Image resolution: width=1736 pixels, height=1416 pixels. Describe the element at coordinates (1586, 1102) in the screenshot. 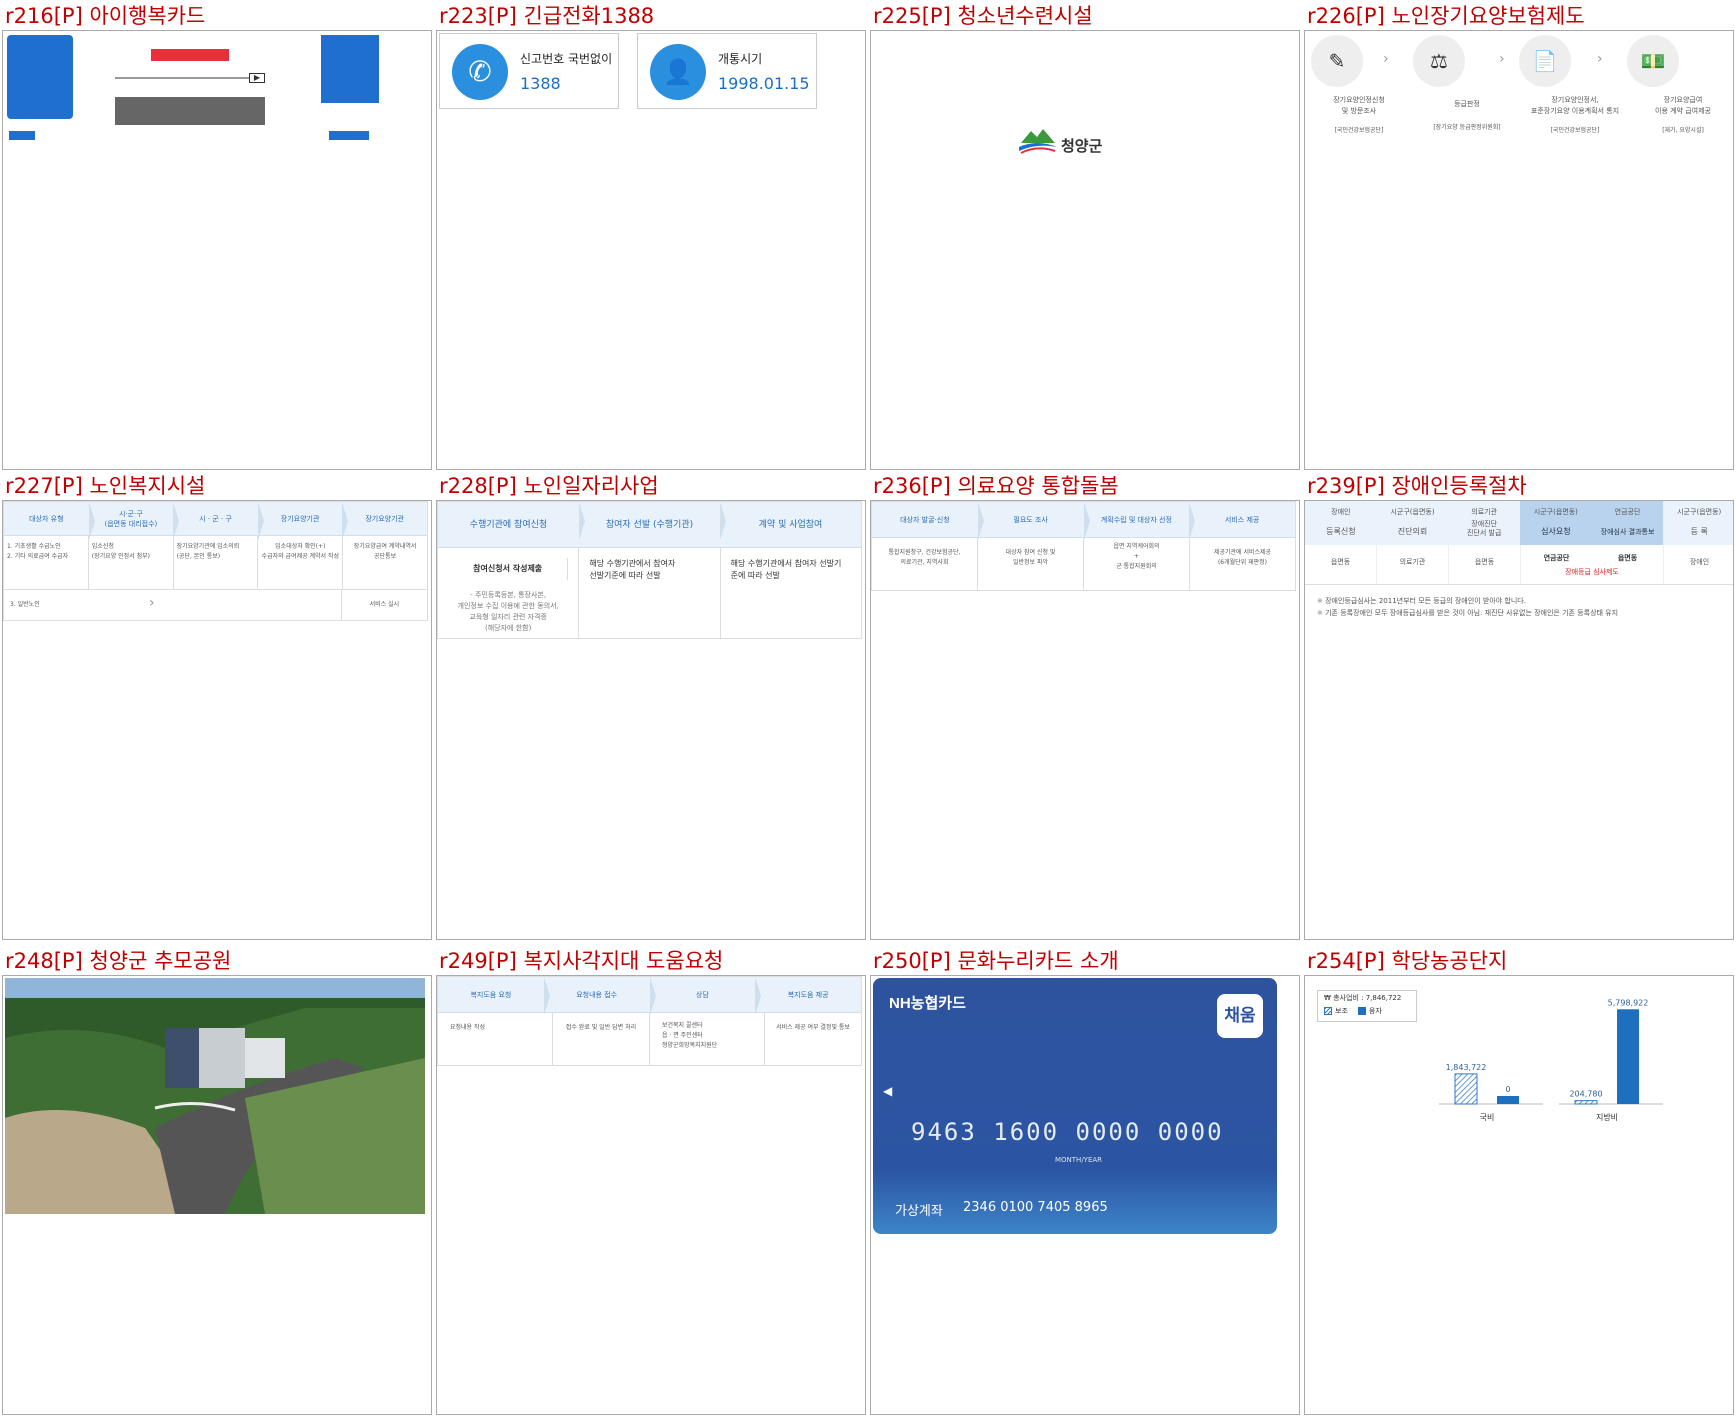

I see `bar-지방비-보조` at that location.